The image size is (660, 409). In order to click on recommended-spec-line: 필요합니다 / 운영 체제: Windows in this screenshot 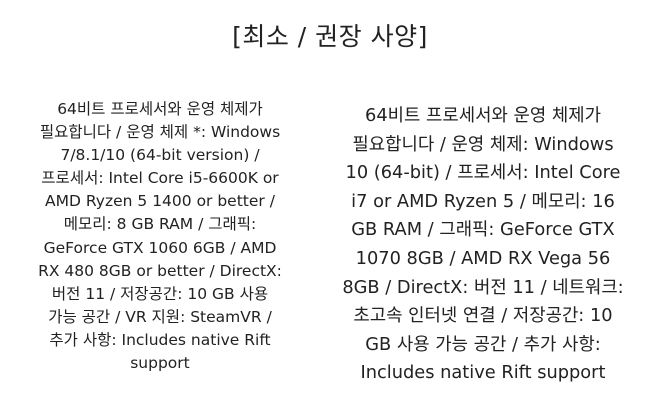, I will do `click(483, 144)`.